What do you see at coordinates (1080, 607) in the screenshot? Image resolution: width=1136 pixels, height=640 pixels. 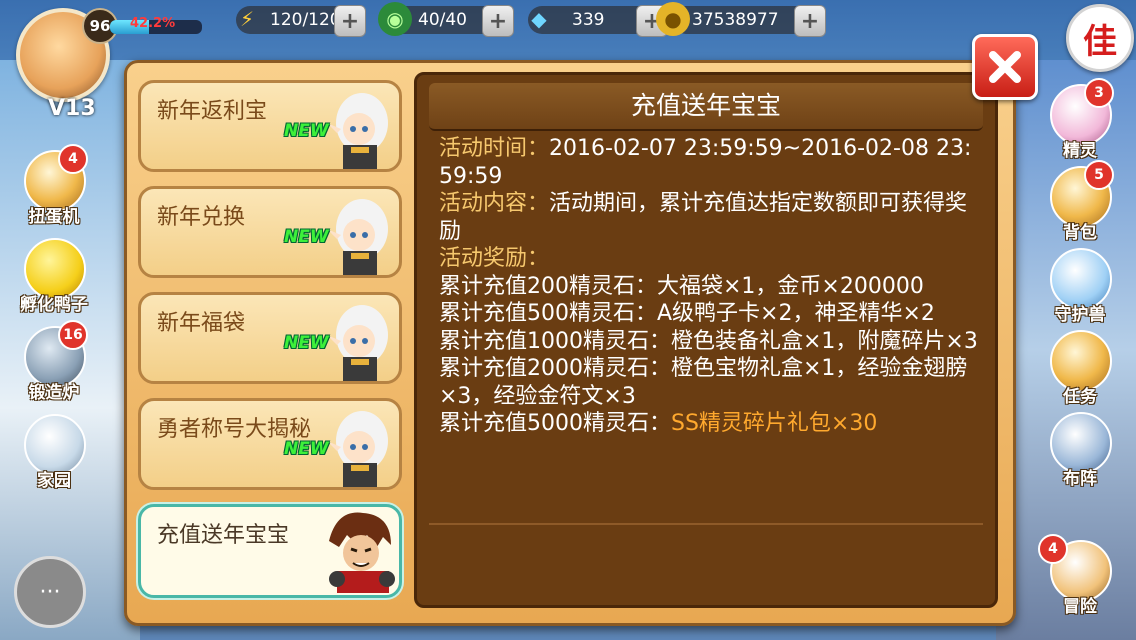 I see `adventure-label: 冒险` at bounding box center [1080, 607].